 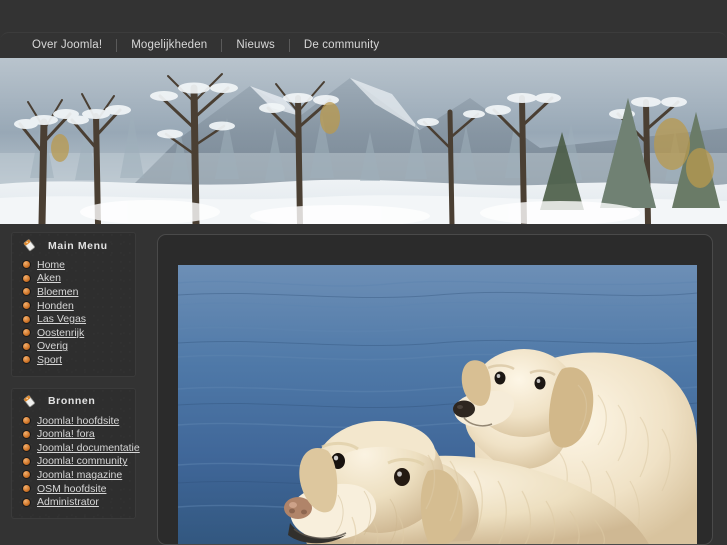 I want to click on list-item: OSM hoofdsite, so click(x=79, y=489).